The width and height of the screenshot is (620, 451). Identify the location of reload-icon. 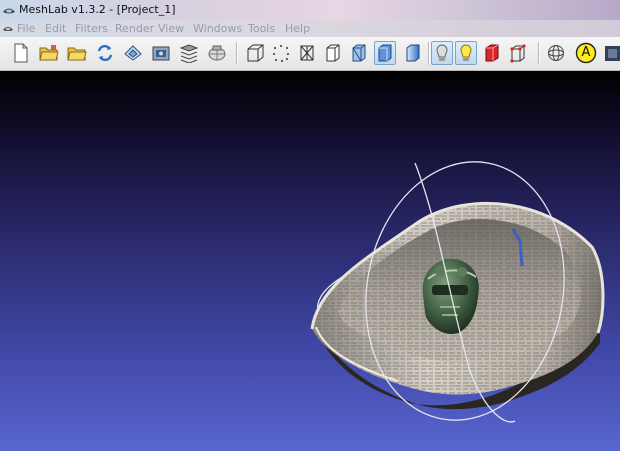
(105, 53).